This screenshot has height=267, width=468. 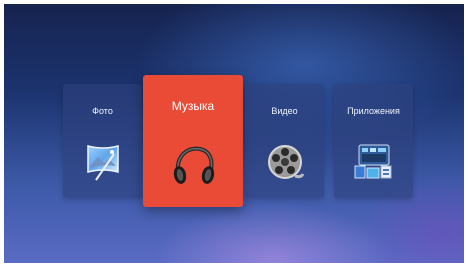 I want to click on menu-item-label: Видео, so click(x=284, y=111).